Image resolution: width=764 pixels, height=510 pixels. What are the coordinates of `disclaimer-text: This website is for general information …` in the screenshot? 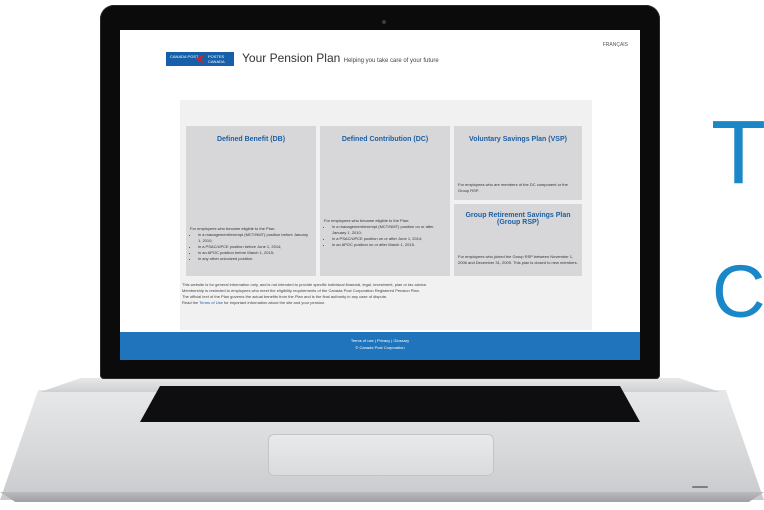 It's located at (382, 294).